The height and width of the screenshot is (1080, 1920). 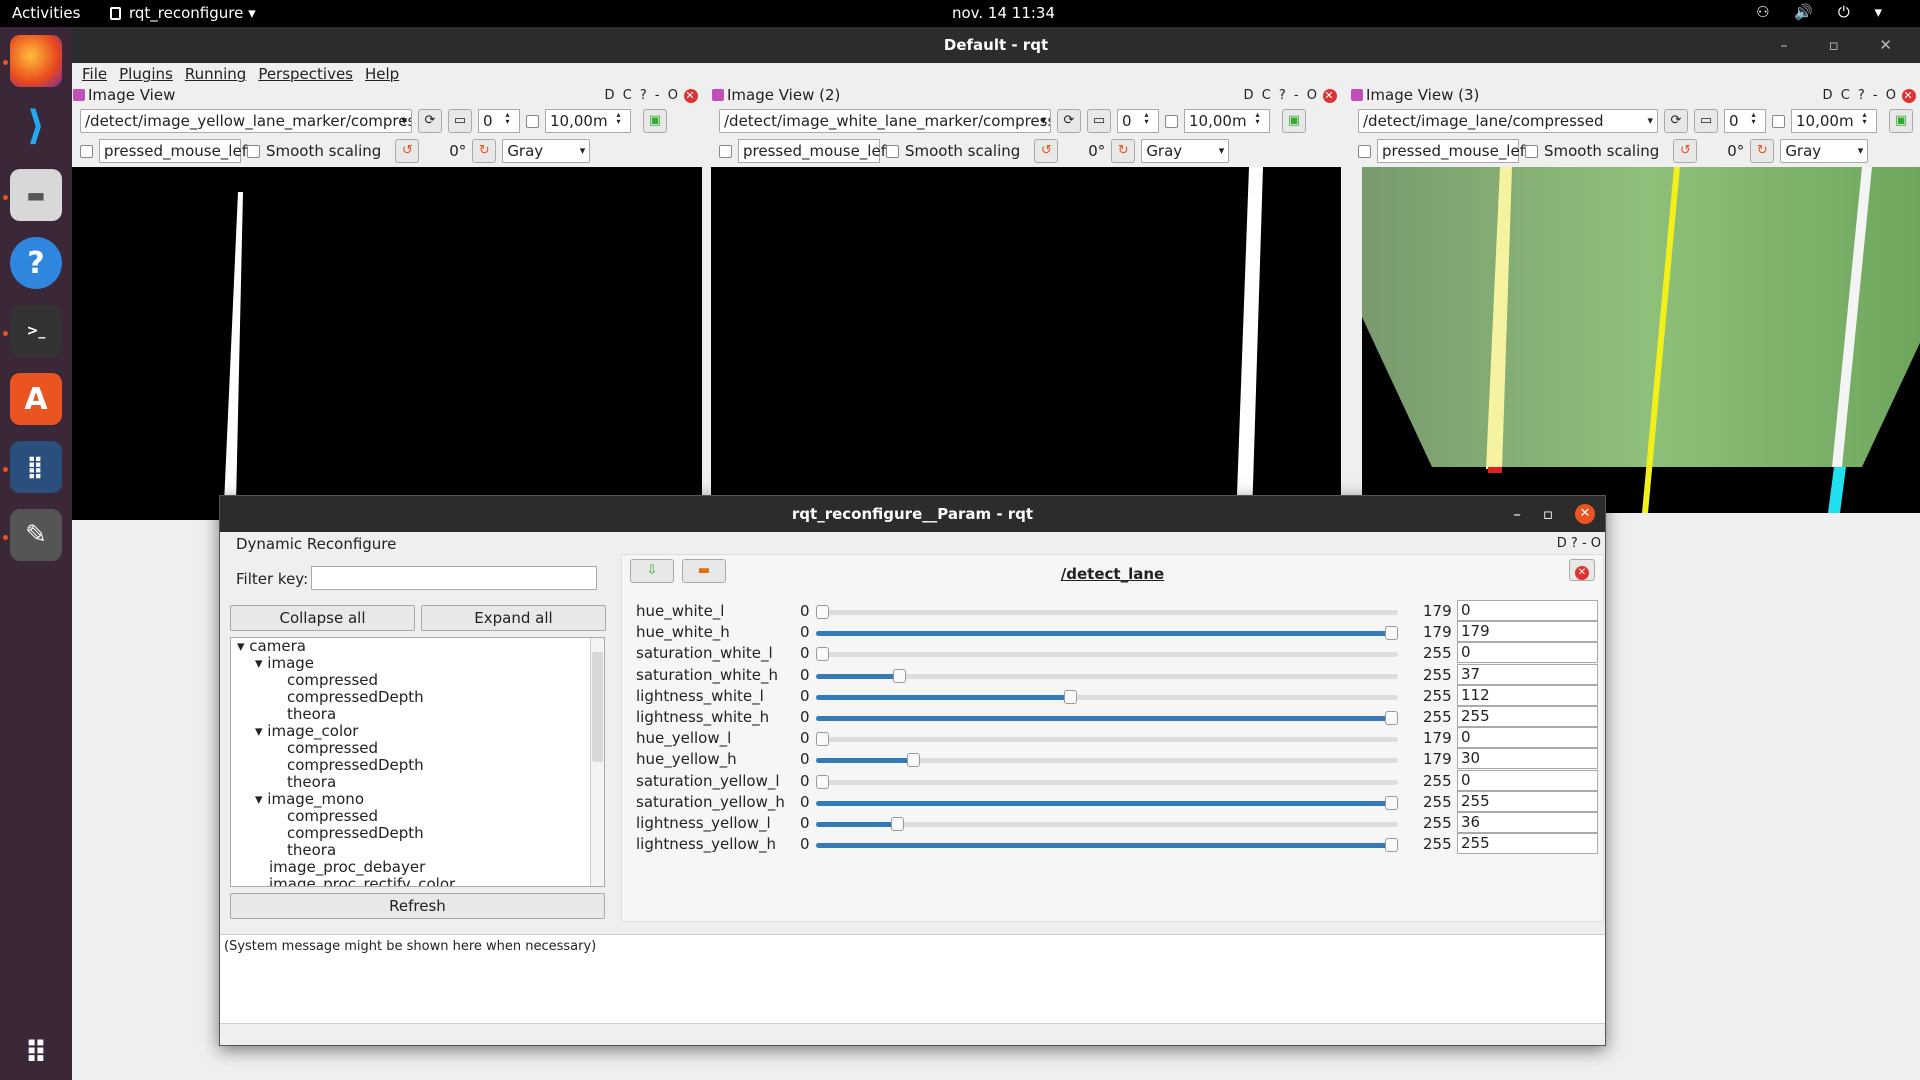 I want to click on tree-scrollbar, so click(x=597, y=762).